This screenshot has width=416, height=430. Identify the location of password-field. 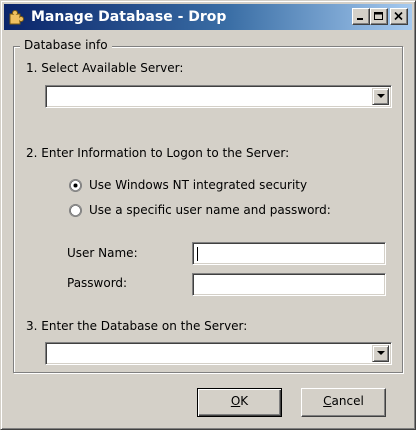
(289, 284).